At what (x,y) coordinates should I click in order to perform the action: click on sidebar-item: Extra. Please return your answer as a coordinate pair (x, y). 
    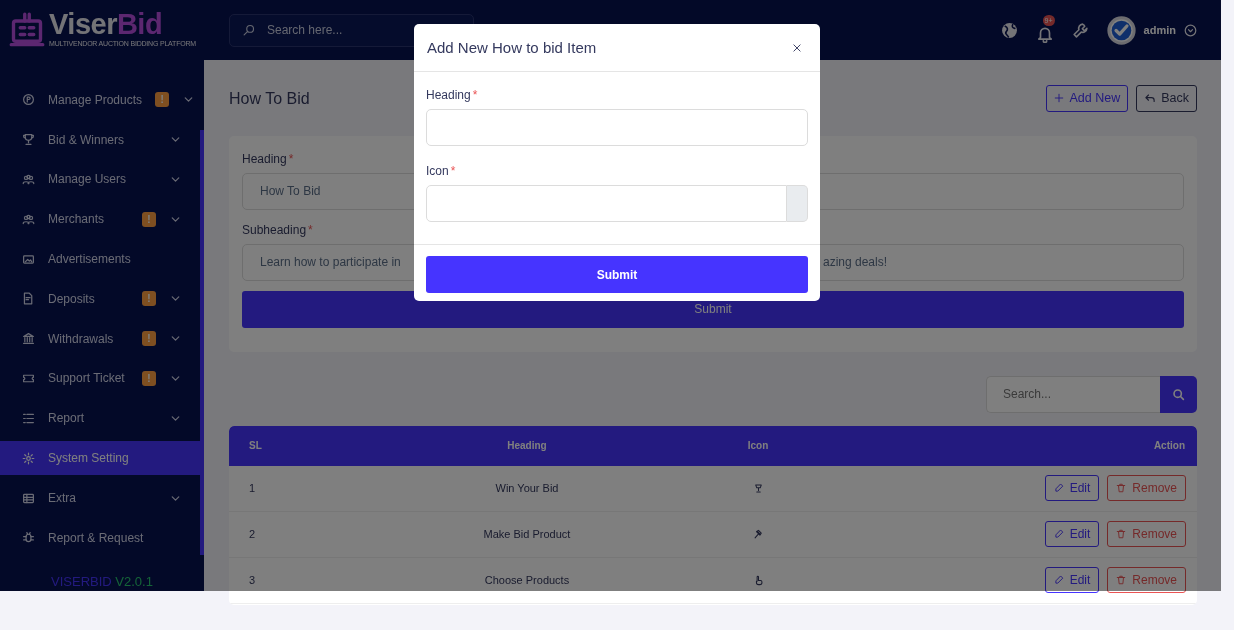
    Looking at the image, I should click on (100, 498).